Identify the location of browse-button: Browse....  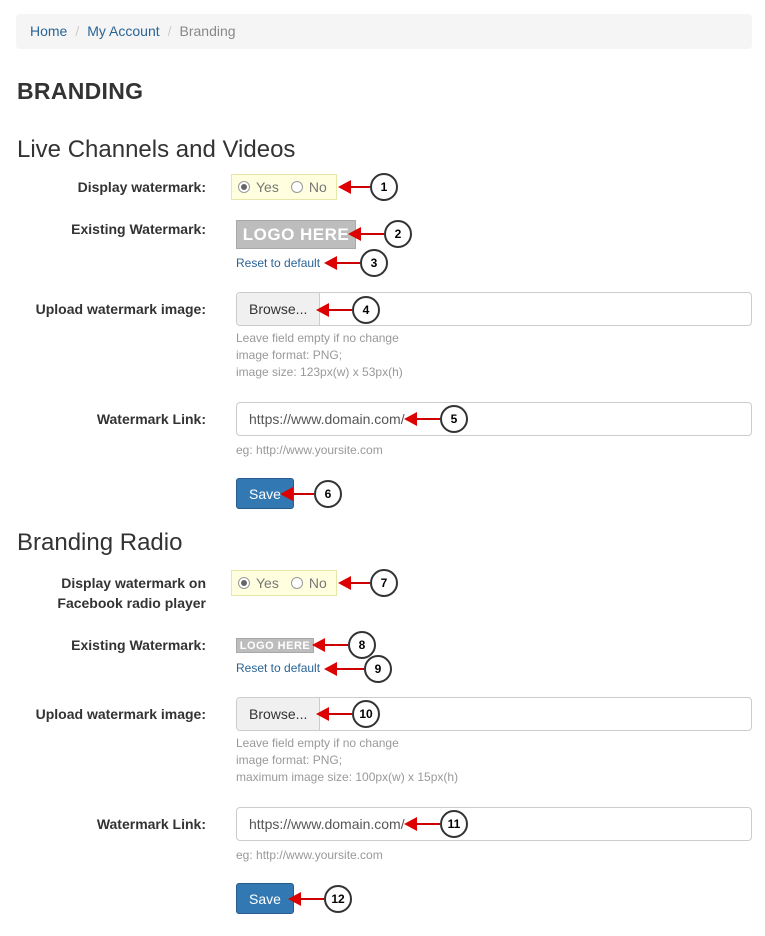
(279, 309).